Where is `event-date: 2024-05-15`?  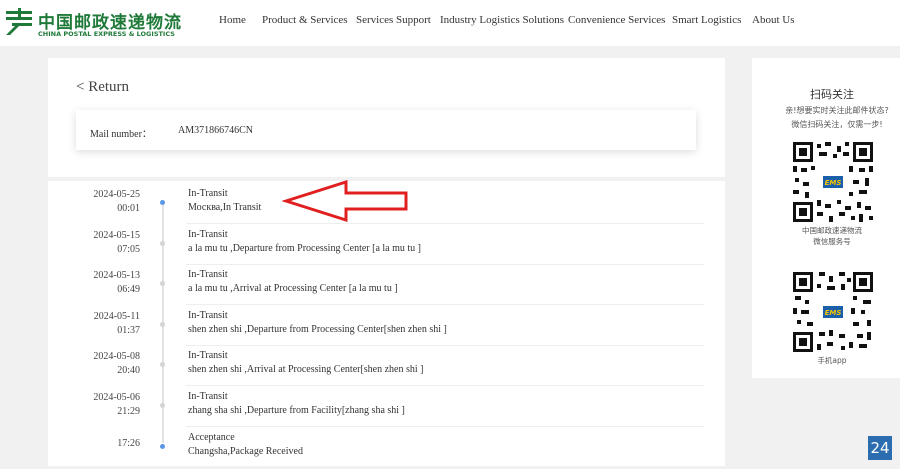 event-date: 2024-05-15 is located at coordinates (116, 235).